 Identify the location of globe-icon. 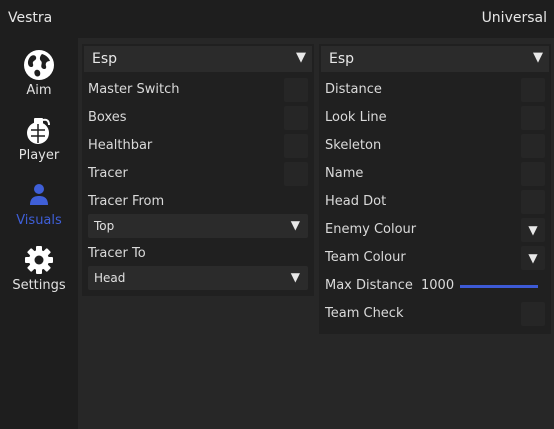
(39, 65).